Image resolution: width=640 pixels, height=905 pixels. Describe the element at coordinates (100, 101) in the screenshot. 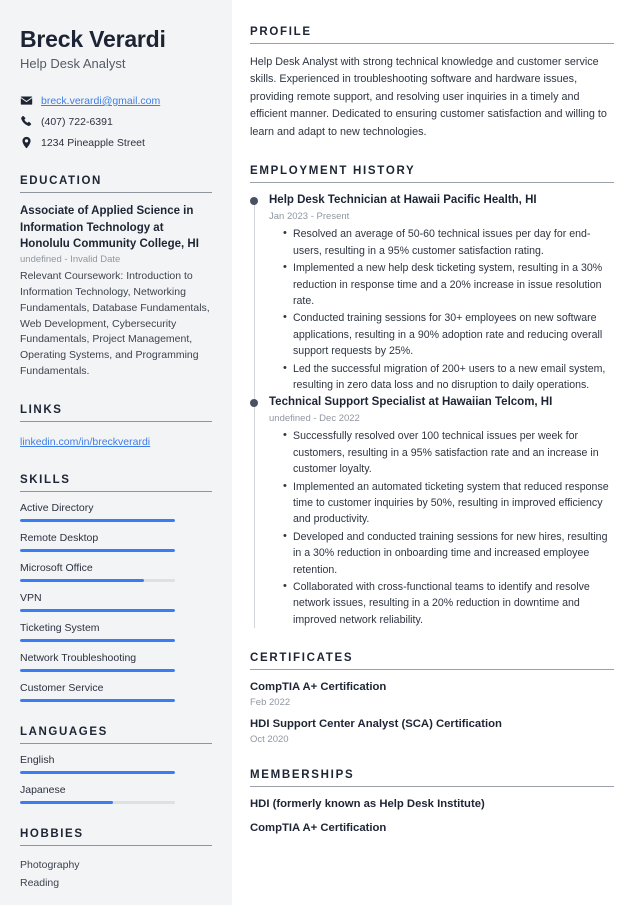

I see `contact-email-text: breck.verardi@gmail.com` at that location.